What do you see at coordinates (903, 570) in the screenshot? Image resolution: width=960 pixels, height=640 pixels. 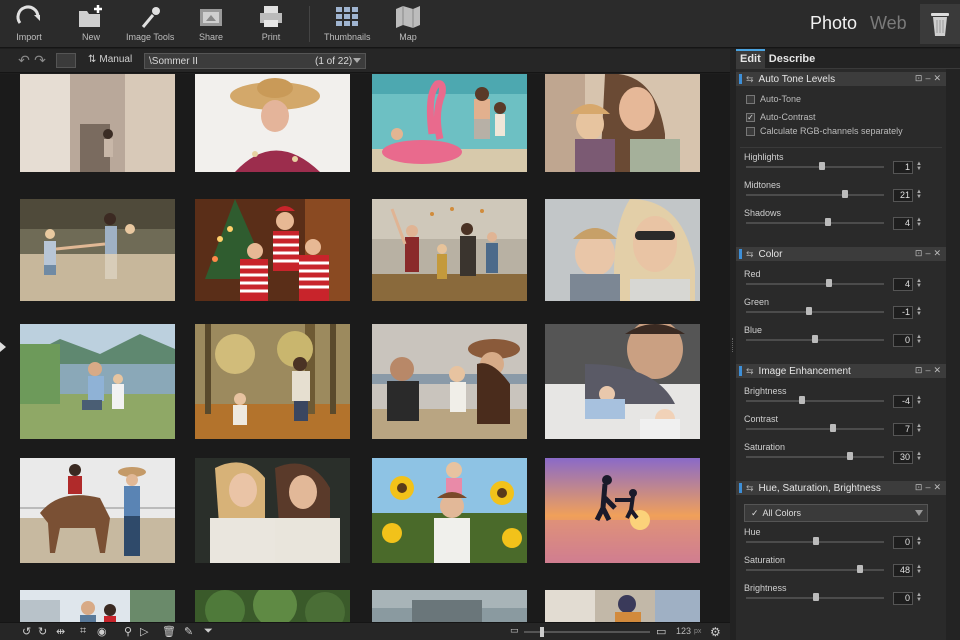 I see `hsb-saturation-value: 48` at bounding box center [903, 570].